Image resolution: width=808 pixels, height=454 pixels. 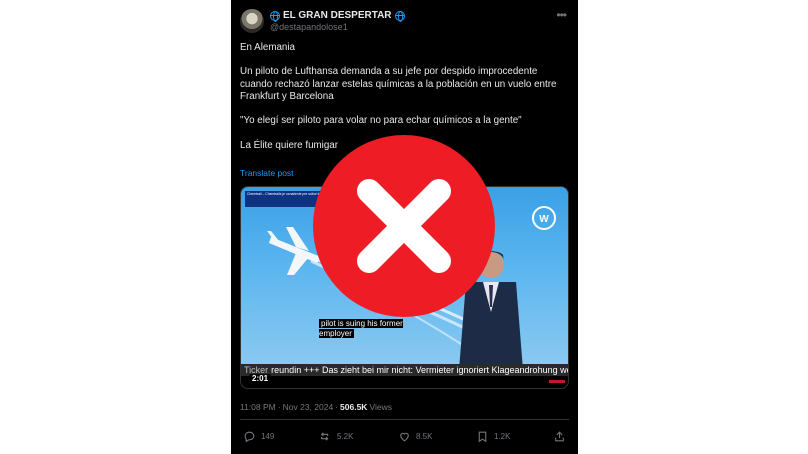 What do you see at coordinates (404, 226) in the screenshot?
I see `red-x-icon` at bounding box center [404, 226].